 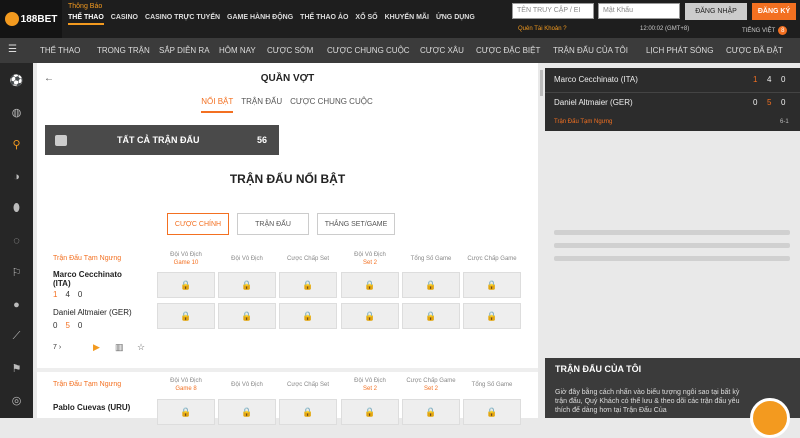 What do you see at coordinates (16, 304) in the screenshot?
I see `bowling-icon: ●` at bounding box center [16, 304].